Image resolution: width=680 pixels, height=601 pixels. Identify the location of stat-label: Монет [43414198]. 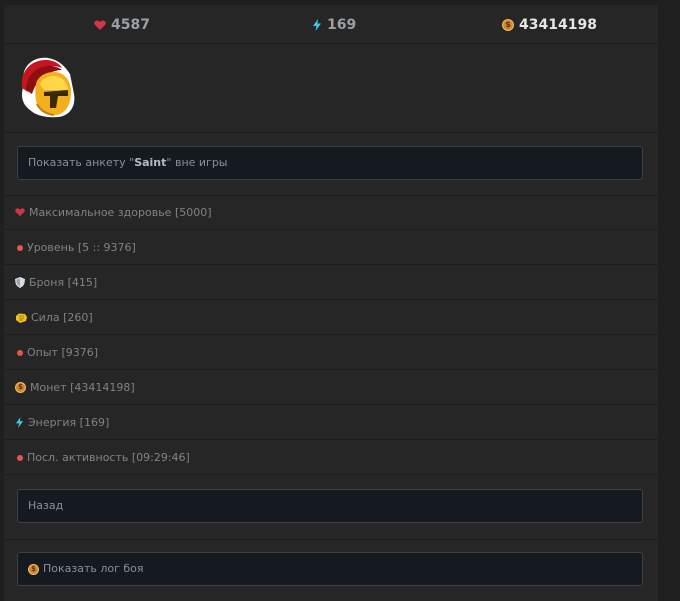
(82, 387).